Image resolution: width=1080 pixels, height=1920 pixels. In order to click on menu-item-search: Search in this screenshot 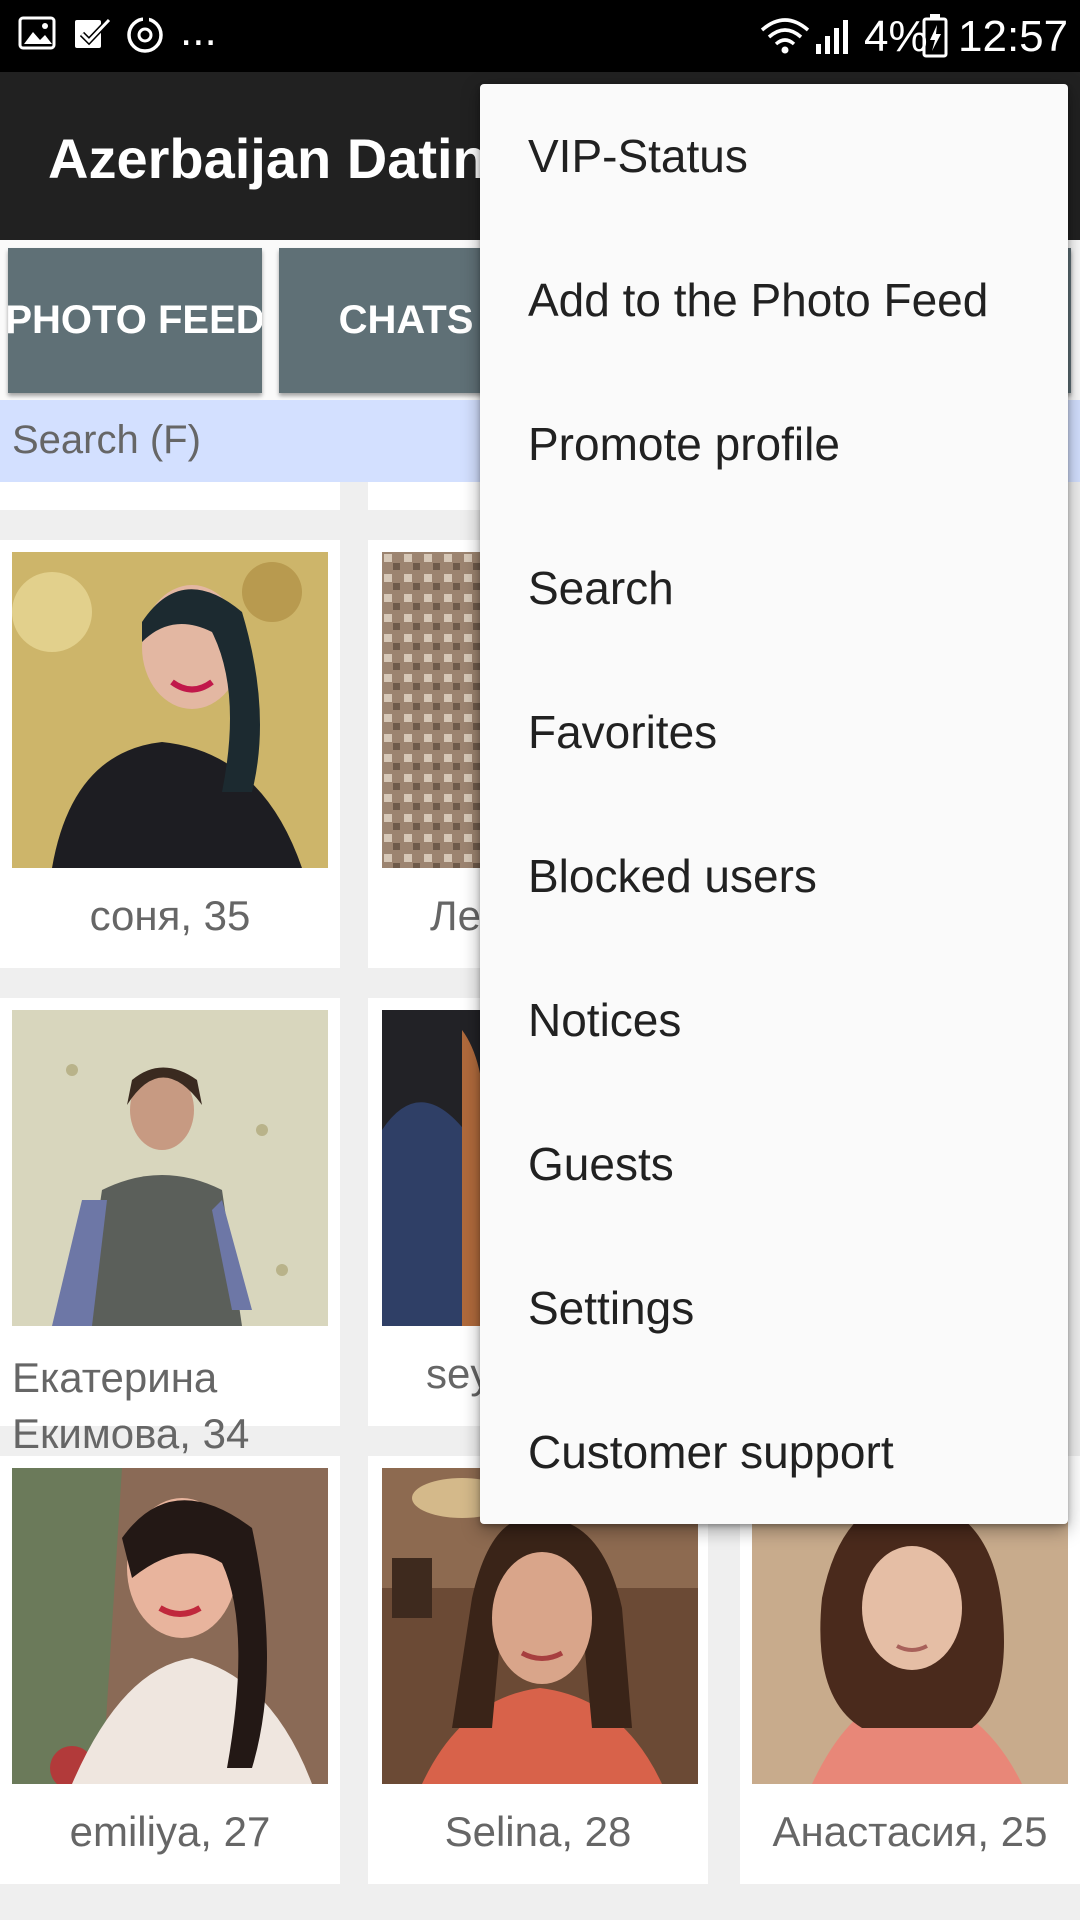, I will do `click(774, 588)`.